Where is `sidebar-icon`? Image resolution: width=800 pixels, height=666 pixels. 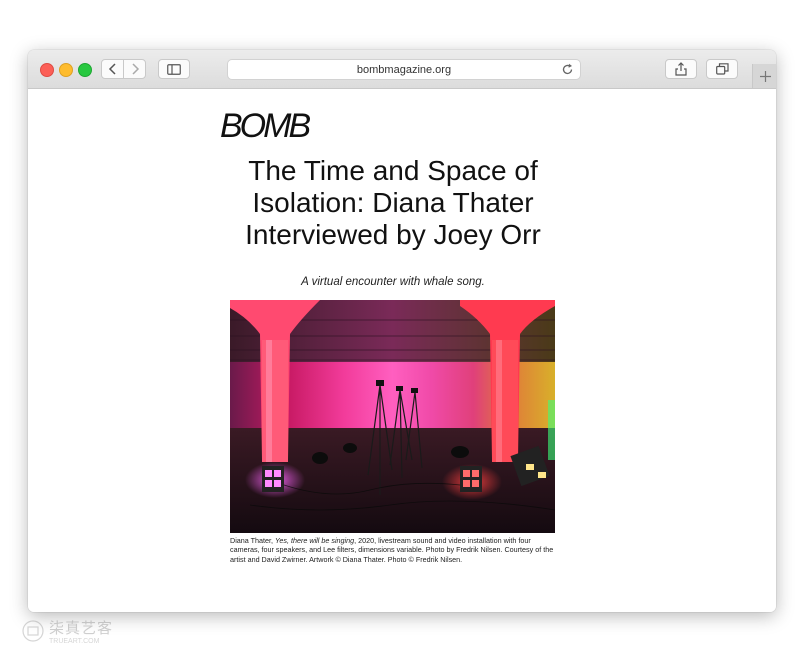 sidebar-icon is located at coordinates (174, 69).